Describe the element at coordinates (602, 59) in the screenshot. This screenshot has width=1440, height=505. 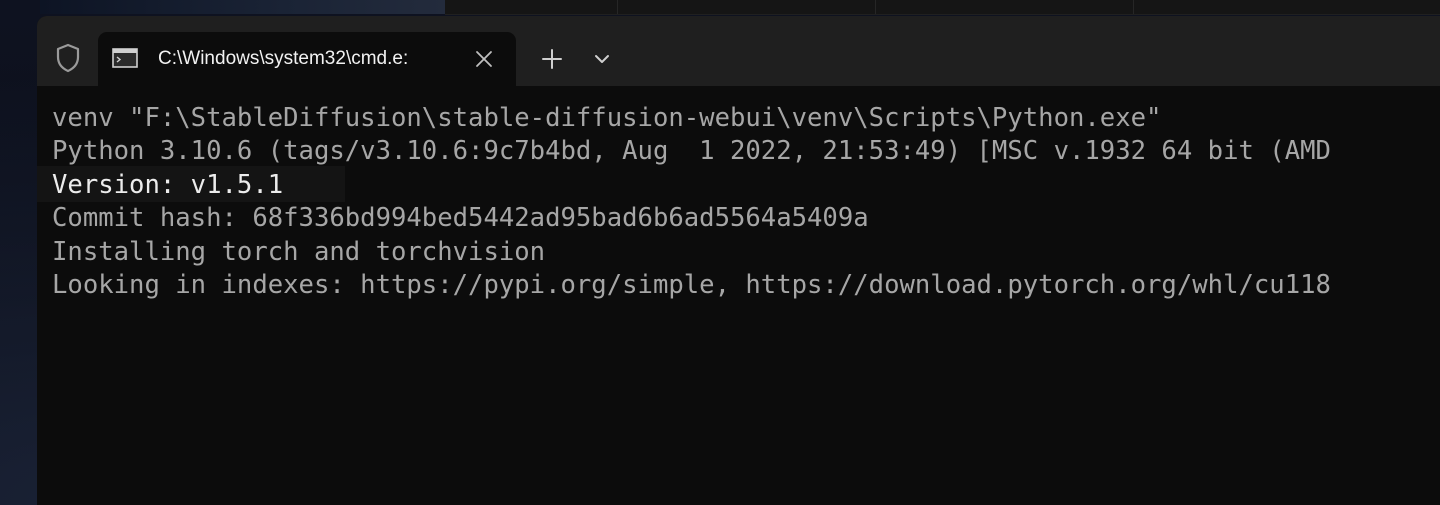
I see `chevron-down-icon` at that location.